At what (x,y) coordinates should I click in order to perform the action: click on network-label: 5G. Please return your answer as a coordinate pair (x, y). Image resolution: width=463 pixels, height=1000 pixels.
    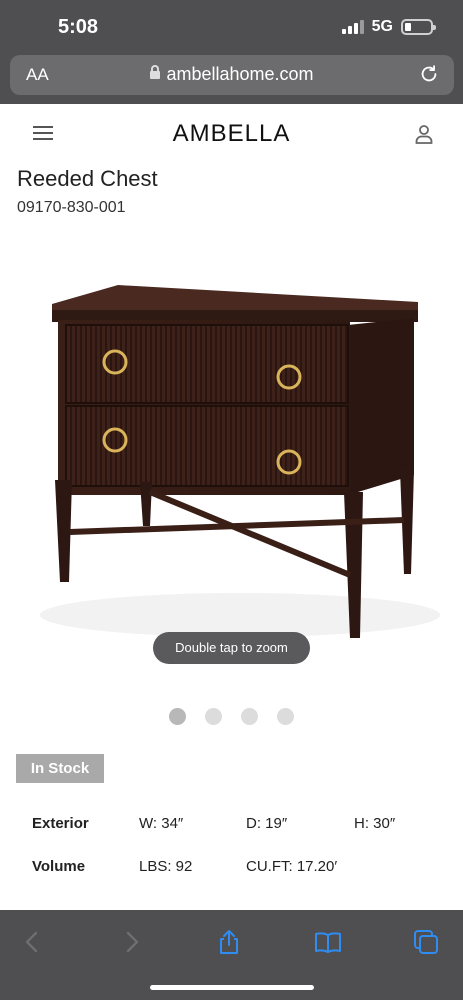
    Looking at the image, I should click on (382, 26).